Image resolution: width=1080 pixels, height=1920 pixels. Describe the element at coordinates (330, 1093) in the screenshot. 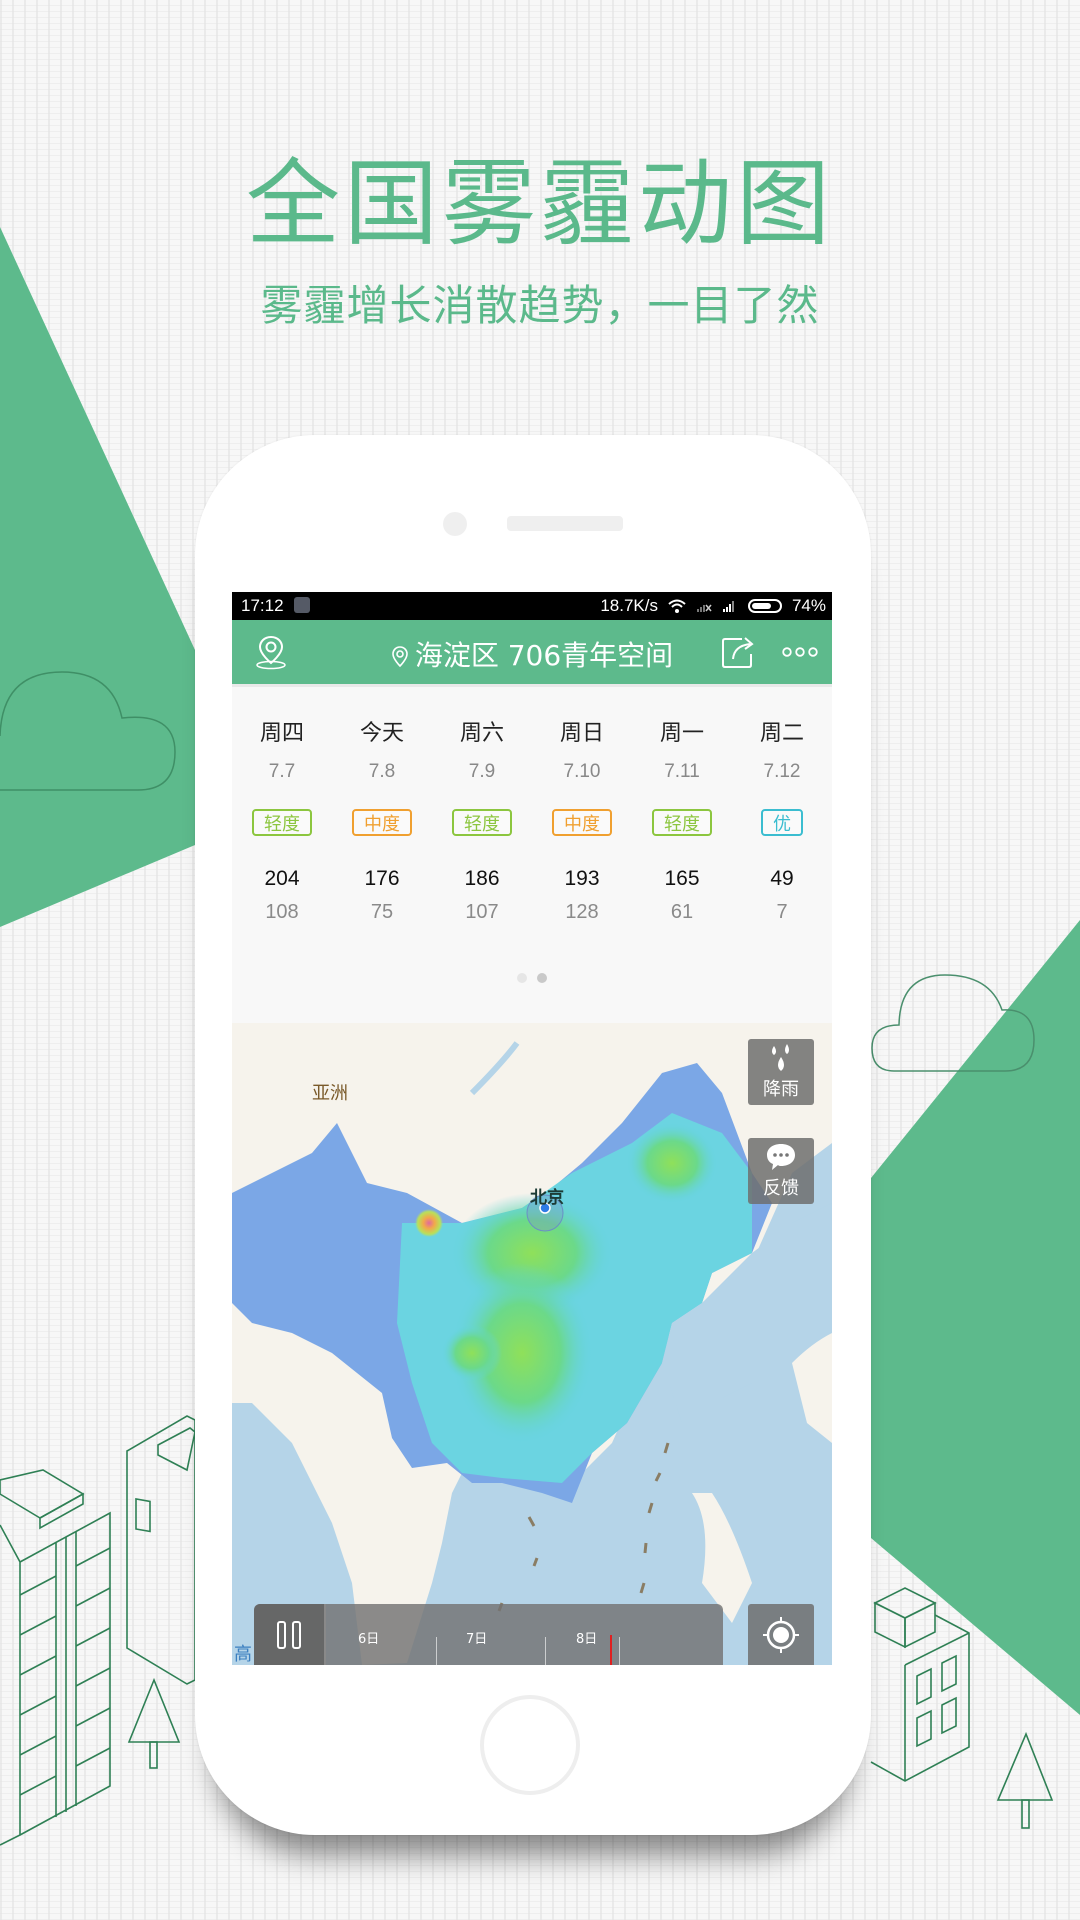

I see `region-label: 亚洲` at that location.